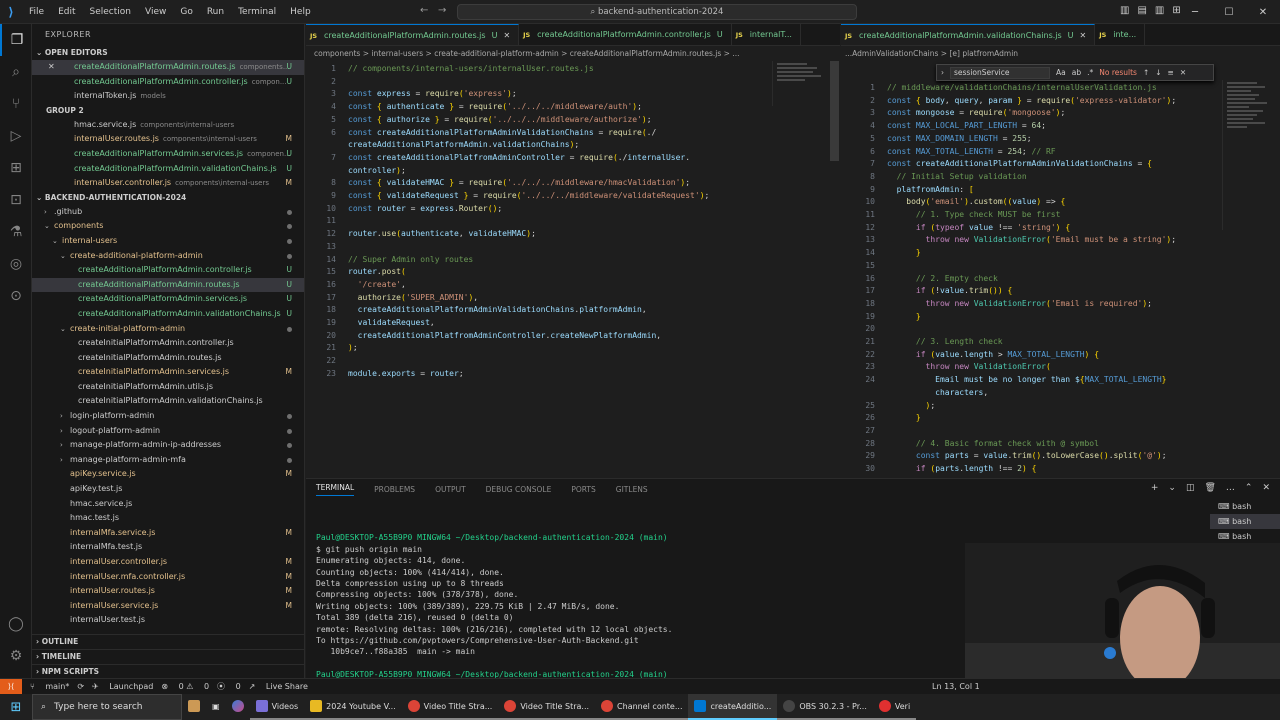 The image size is (1280, 720). Describe the element at coordinates (16, 232) in the screenshot. I see `testing-icon: ⚗` at that location.